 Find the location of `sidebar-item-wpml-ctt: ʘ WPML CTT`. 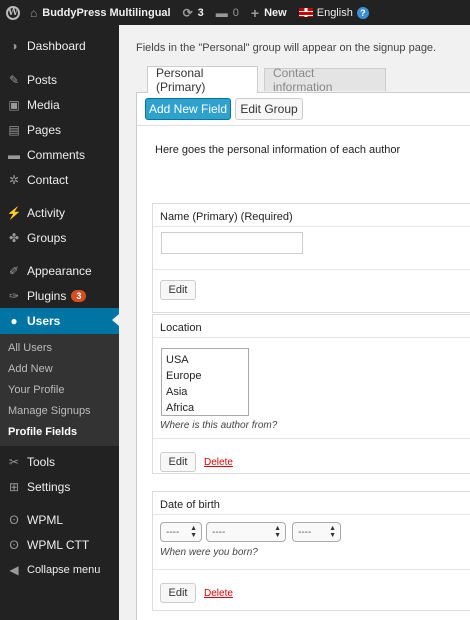

sidebar-item-wpml-ctt: ʘ WPML CTT is located at coordinates (59, 544).